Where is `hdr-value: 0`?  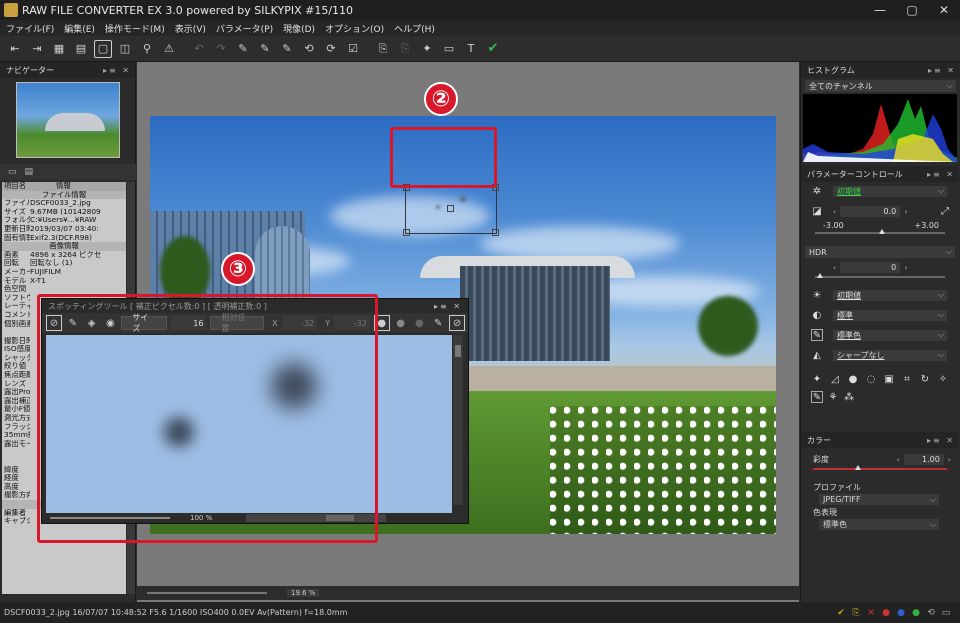
hdr-value: 0 is located at coordinates (870, 267).